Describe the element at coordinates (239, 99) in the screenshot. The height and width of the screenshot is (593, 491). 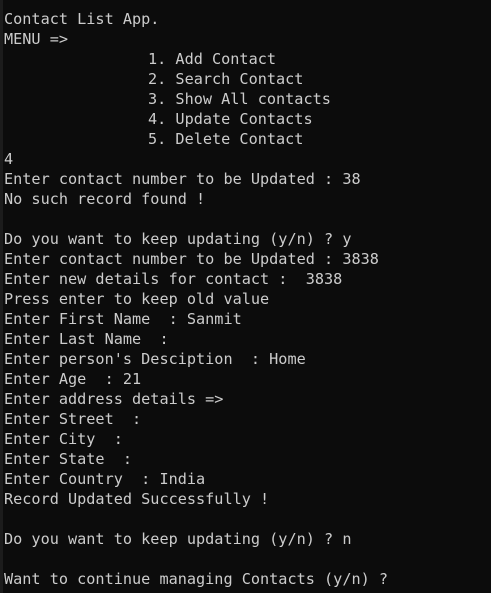
I see `menu-option-show-all-contacts: 3. Show All contacts` at that location.